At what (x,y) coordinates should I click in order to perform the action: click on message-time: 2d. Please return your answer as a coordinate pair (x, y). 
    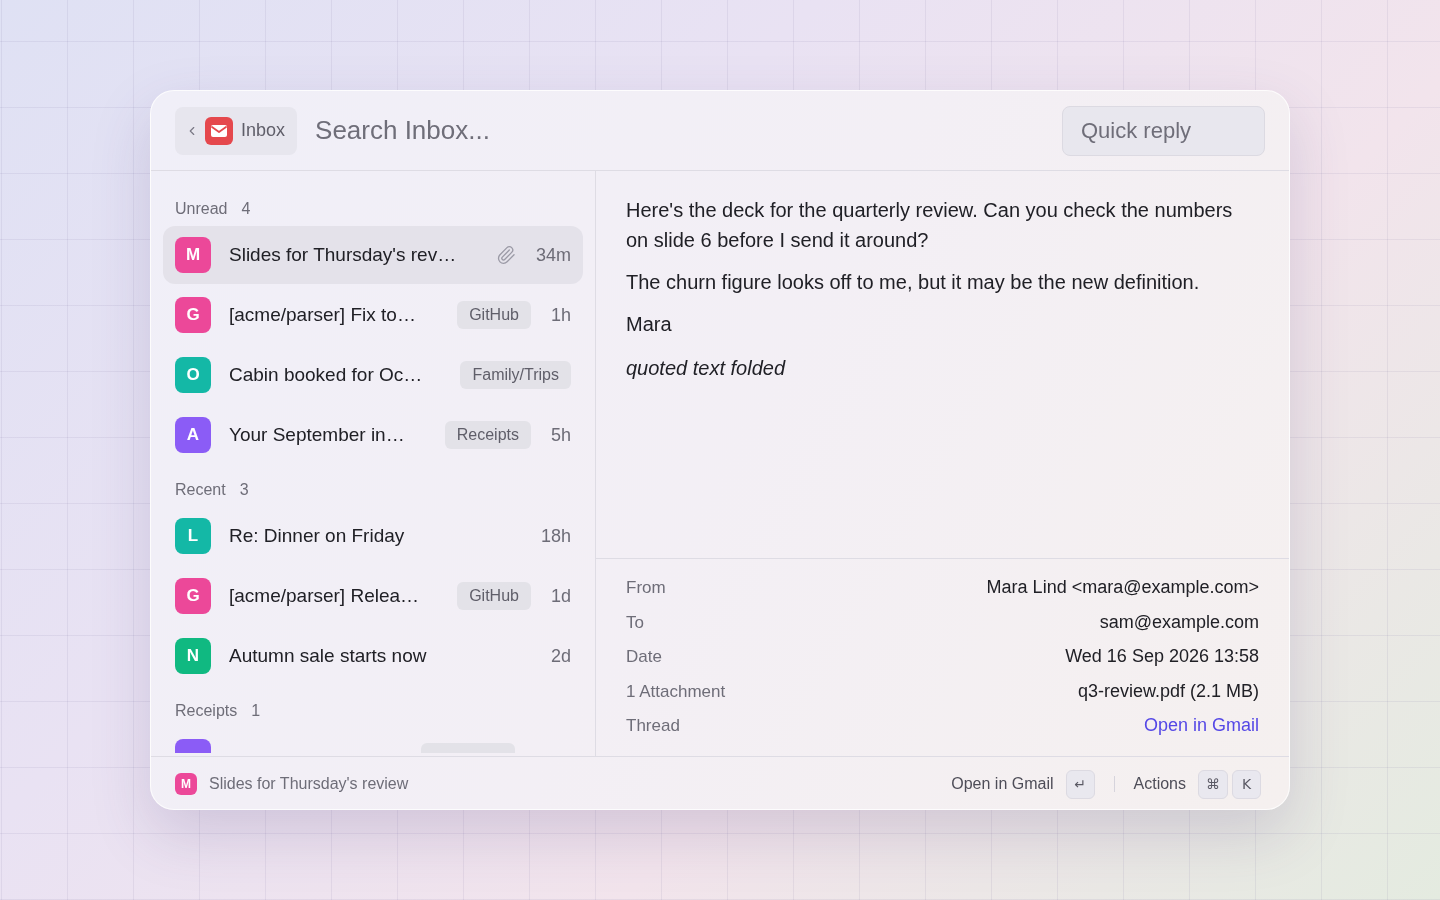
    Looking at the image, I should click on (560, 656).